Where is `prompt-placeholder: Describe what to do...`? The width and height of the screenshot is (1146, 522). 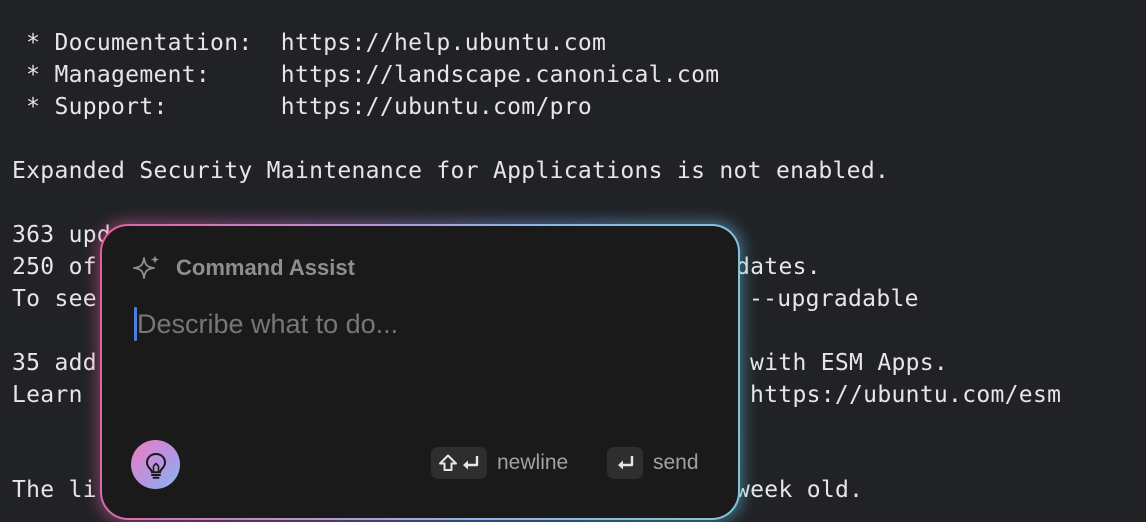 prompt-placeholder: Describe what to do... is located at coordinates (268, 323).